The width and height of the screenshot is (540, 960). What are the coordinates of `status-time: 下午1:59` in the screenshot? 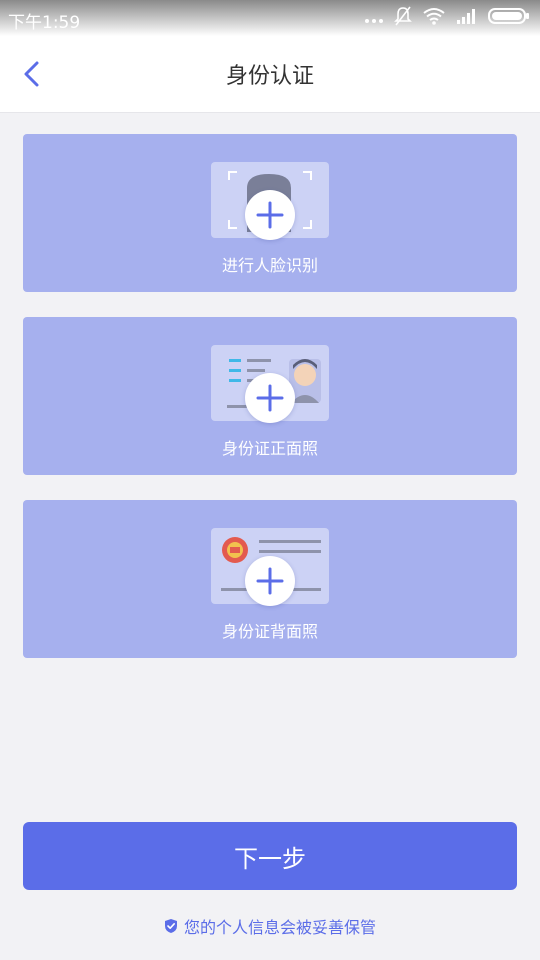 It's located at (44, 23).